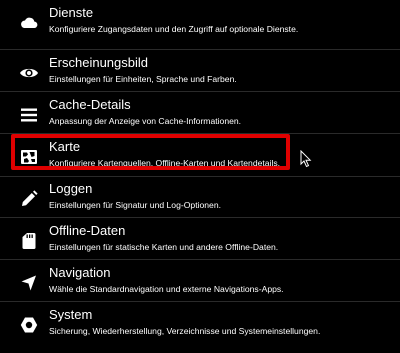  I want to click on mouse-cursor-icon, so click(306, 159).